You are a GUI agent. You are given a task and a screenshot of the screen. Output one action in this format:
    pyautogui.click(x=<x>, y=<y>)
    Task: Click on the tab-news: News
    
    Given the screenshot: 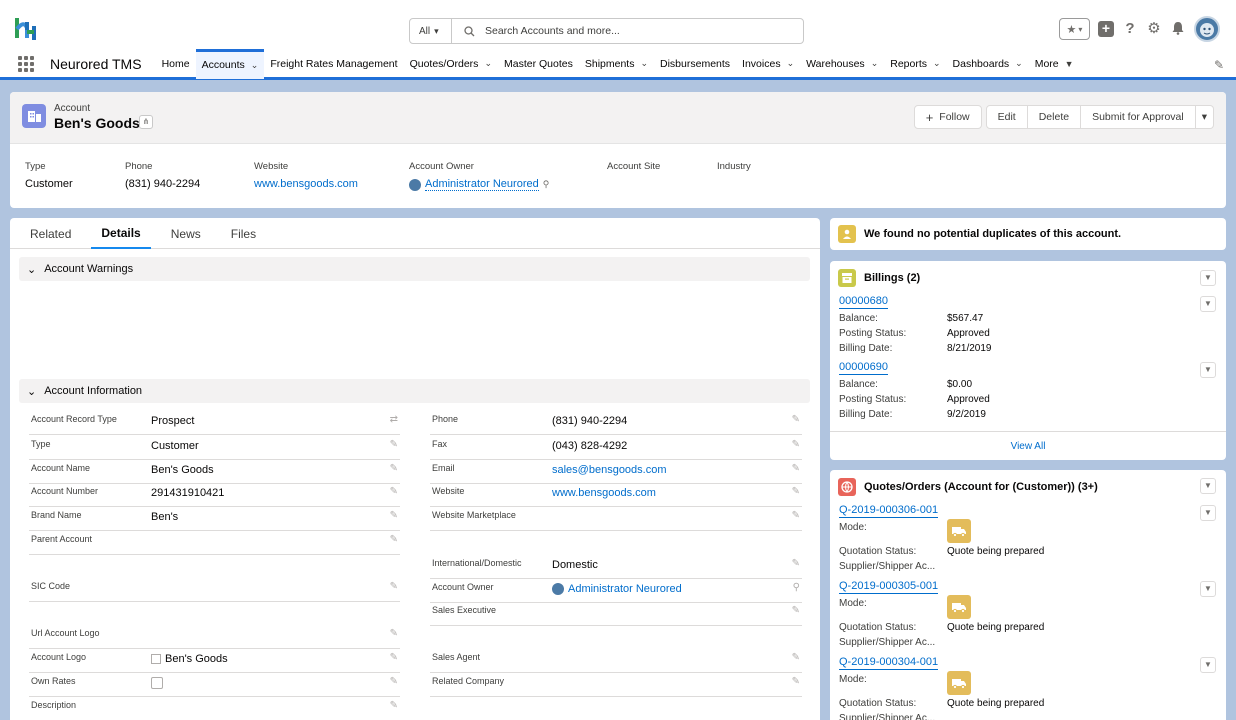 What is the action you would take?
    pyautogui.click(x=186, y=233)
    